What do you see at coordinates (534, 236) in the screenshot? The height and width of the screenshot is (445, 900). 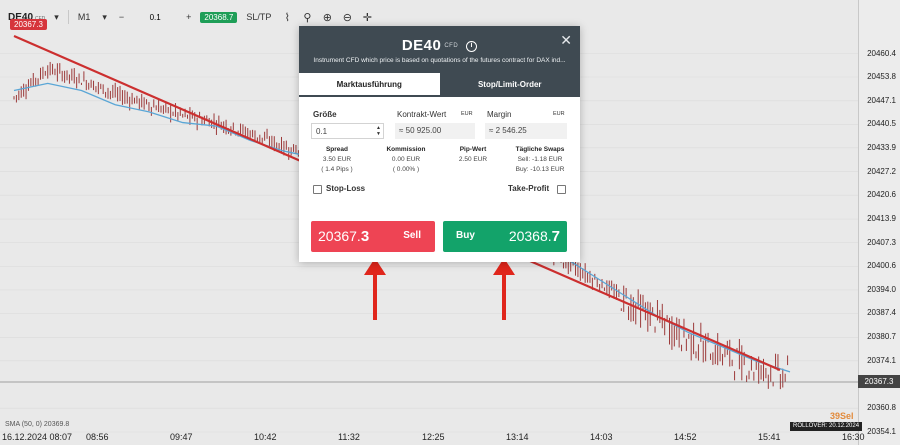 I see `buy-price: 20368.7` at bounding box center [534, 236].